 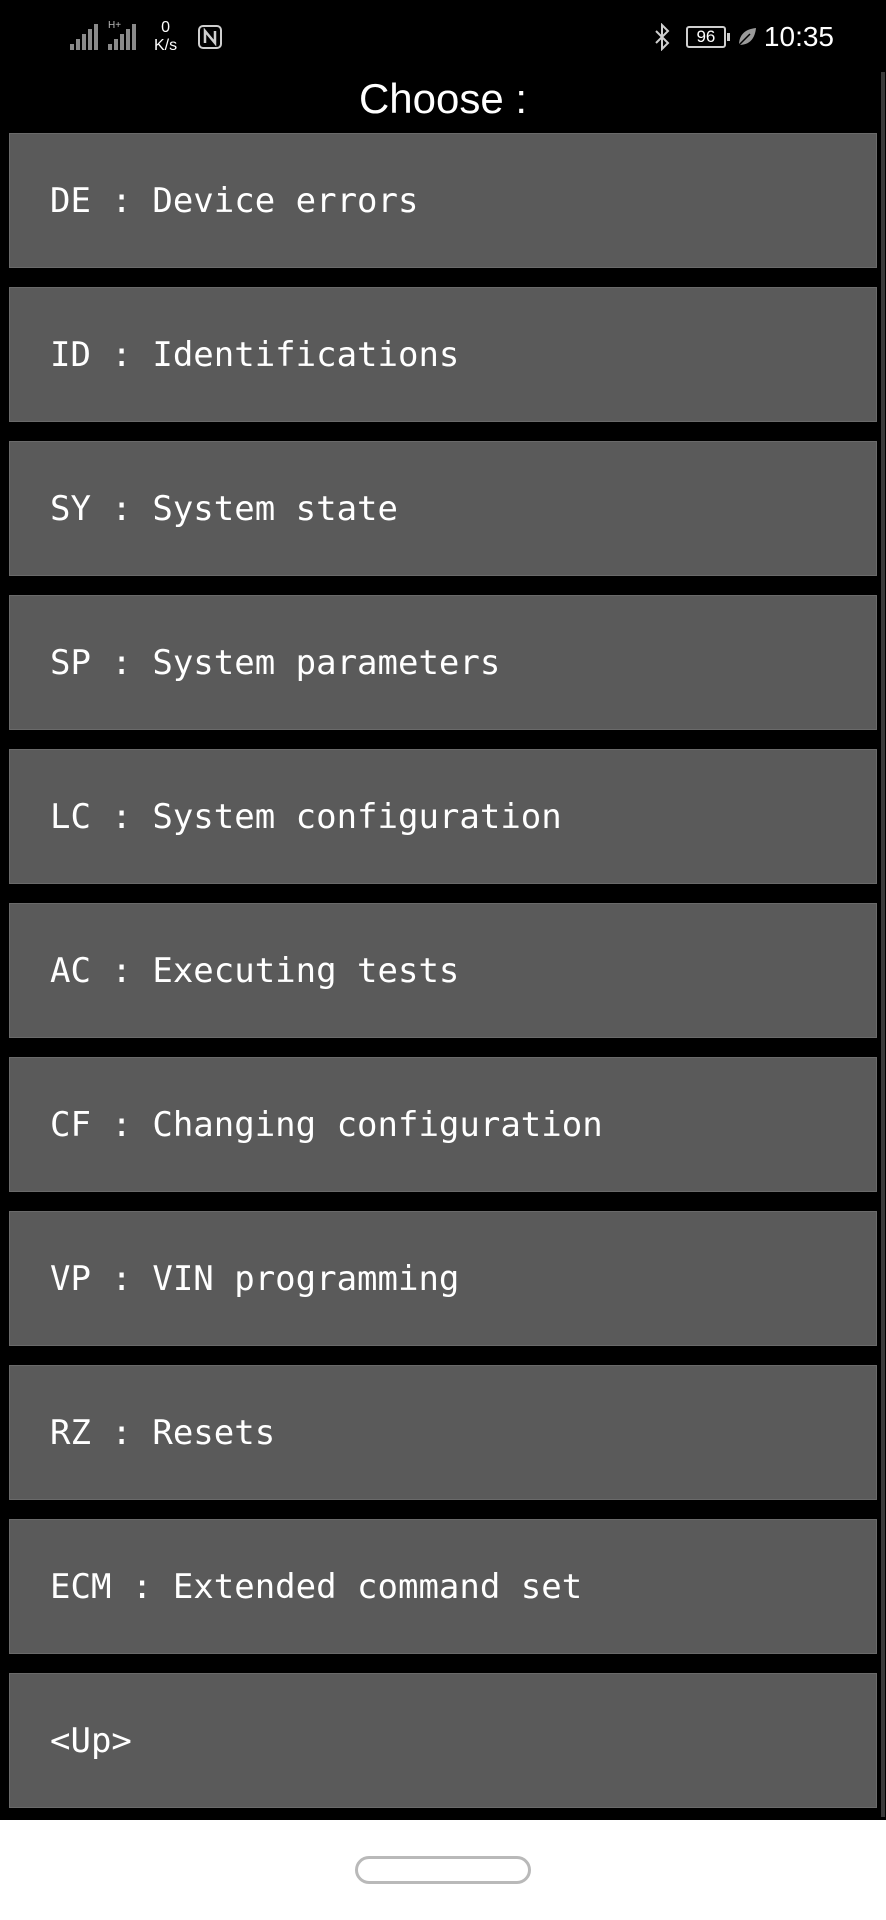 I want to click on status-bar-left: H+ 0 K/s, so click(x=146, y=37).